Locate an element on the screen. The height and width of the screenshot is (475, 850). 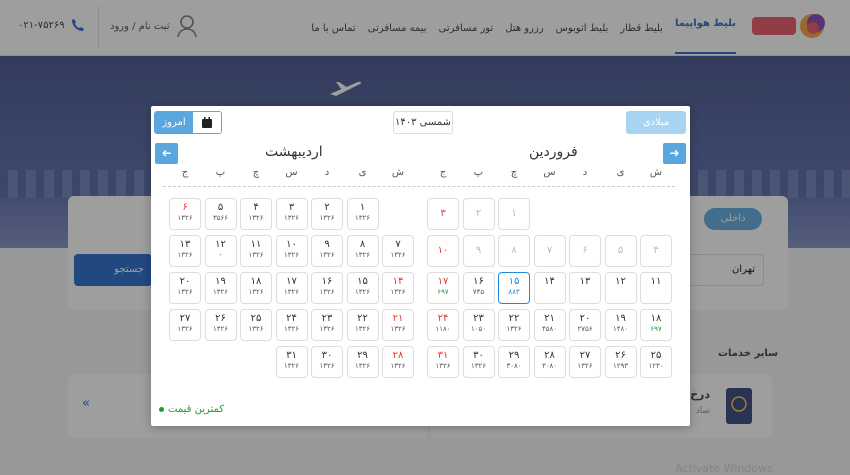
day-number: ۱۸ is located at coordinates (656, 318).